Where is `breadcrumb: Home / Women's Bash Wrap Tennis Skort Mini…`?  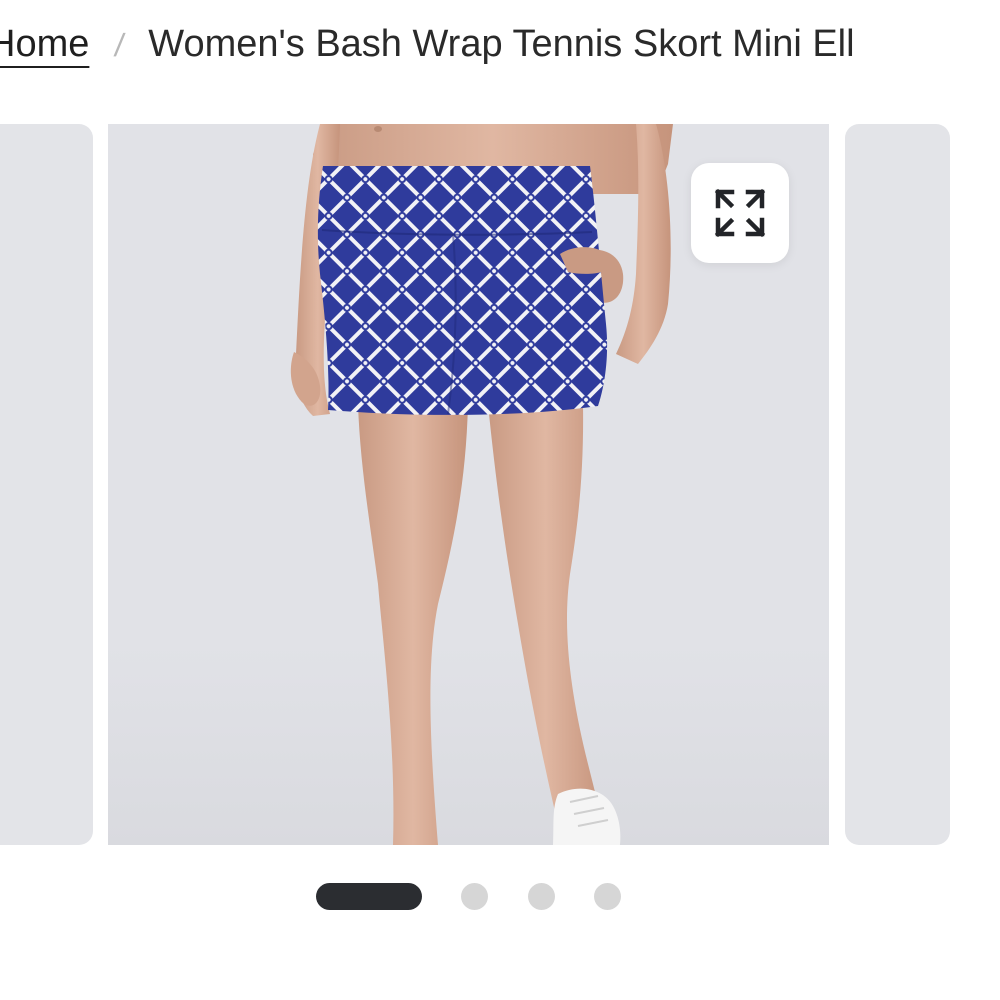
breadcrumb: Home / Women's Bash Wrap Tennis Skort Mini… is located at coordinates (500, 50).